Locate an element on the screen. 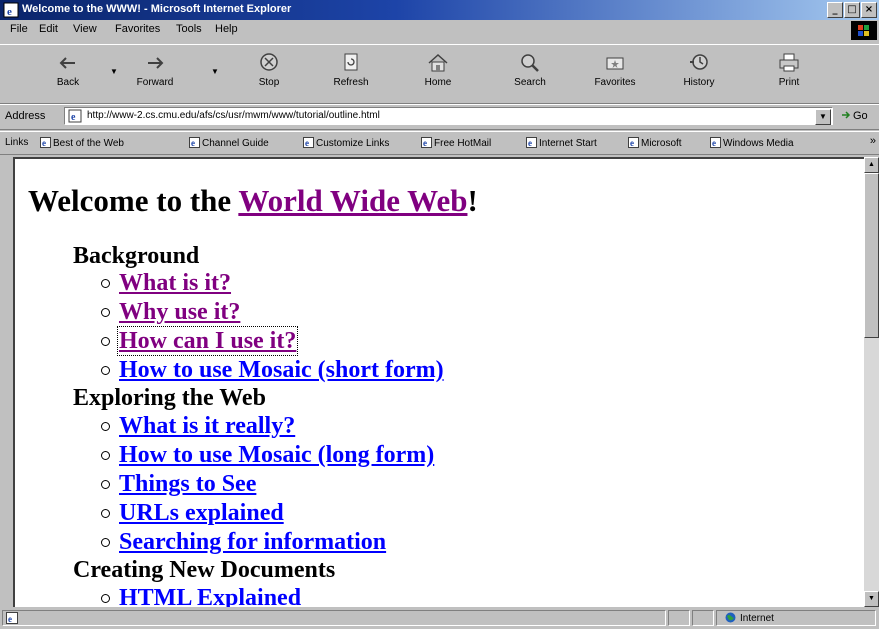  links-overflow-chevron: » is located at coordinates (873, 141).